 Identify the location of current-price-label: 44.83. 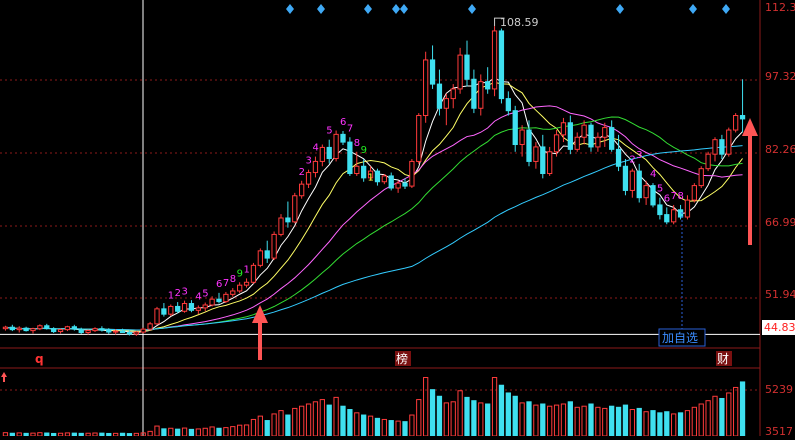
(779, 327).